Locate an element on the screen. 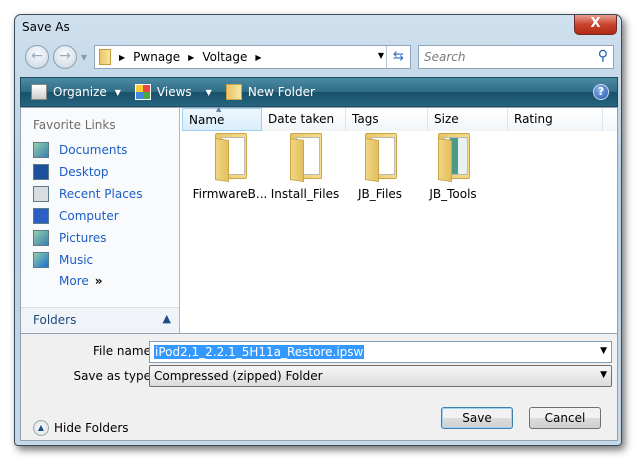 This screenshot has width=637, height=462. column-filler is located at coordinates (610, 119).